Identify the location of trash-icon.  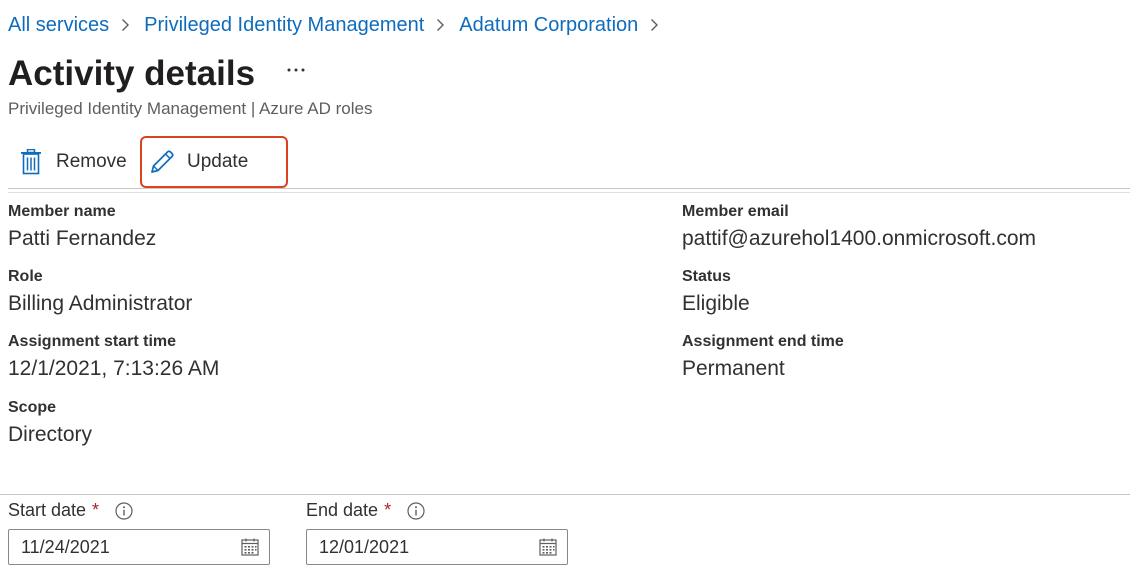
(31, 162).